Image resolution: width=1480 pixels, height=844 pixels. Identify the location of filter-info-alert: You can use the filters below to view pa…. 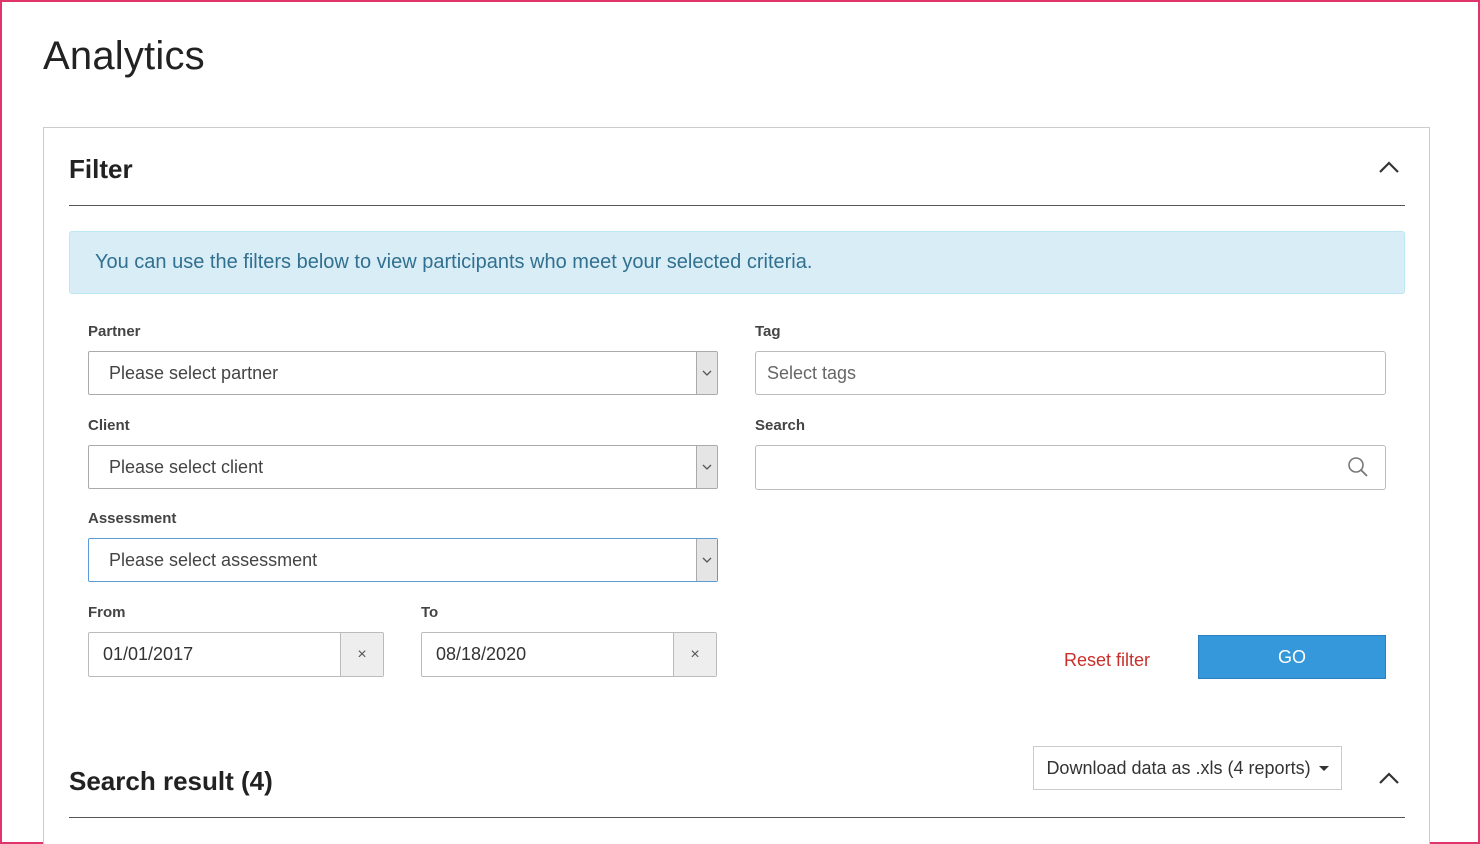
(737, 262).